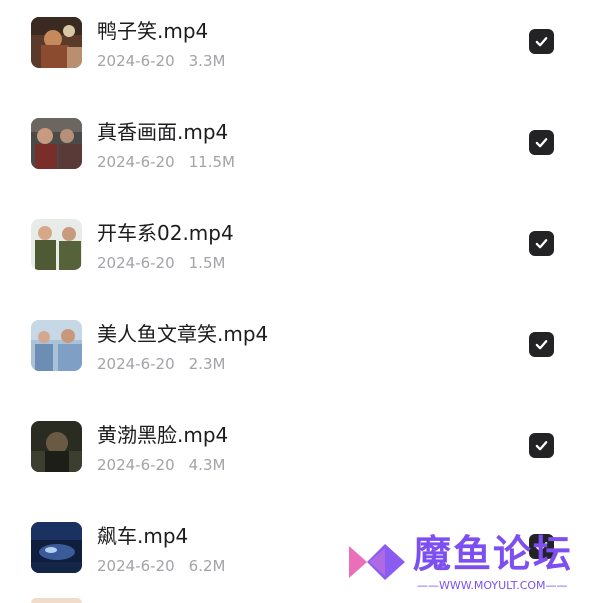 The height and width of the screenshot is (603, 591). Describe the element at coordinates (493, 554) in the screenshot. I see `watermark-title: 魔鱼论坛` at that location.